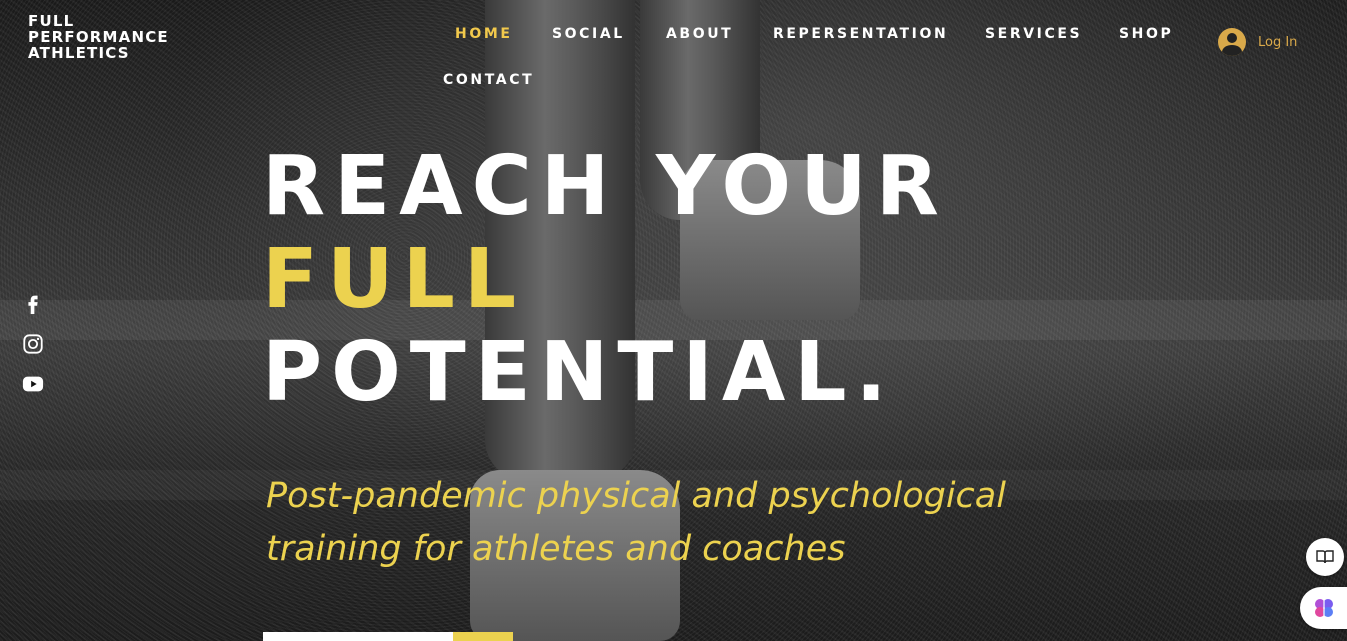  What do you see at coordinates (33, 384) in the screenshot?
I see `youtube-icon` at bounding box center [33, 384].